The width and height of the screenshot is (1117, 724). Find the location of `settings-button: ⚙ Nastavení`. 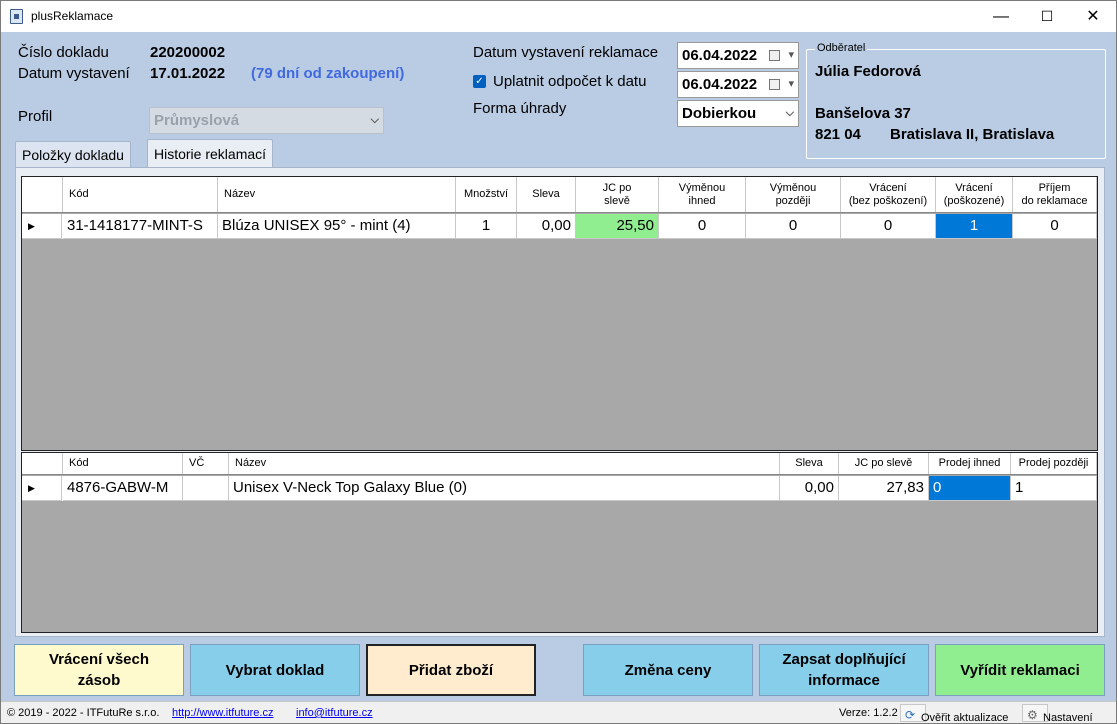

settings-button: ⚙ Nastavení is located at coordinates (1057, 714).